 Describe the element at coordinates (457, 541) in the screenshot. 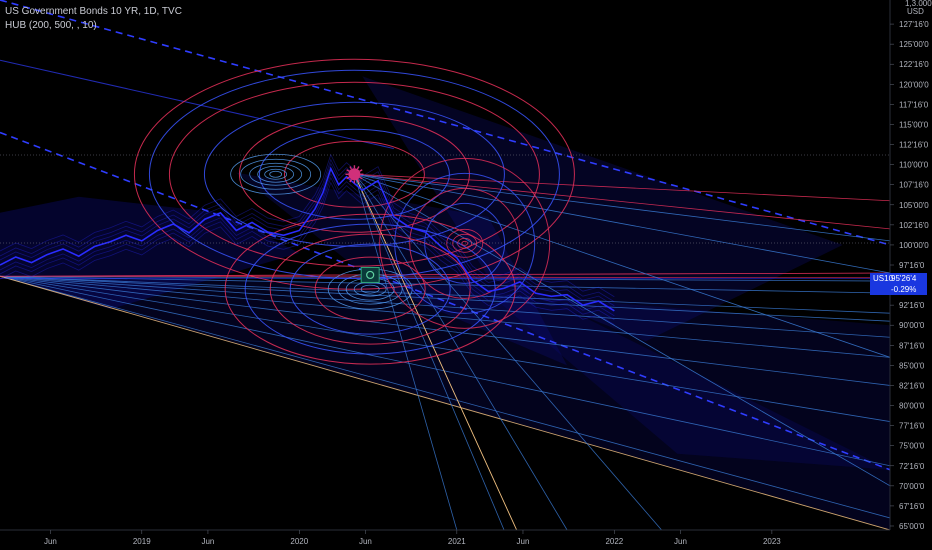

I see `x-tick-label: 2021` at that location.